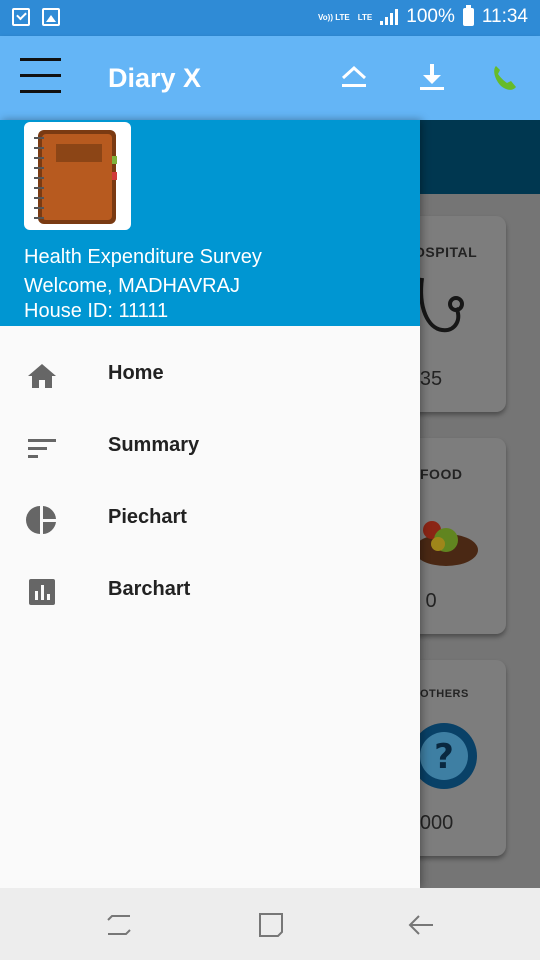 Image resolution: width=540 pixels, height=960 pixels. What do you see at coordinates (270, 18) in the screenshot?
I see `status-bar: Vo)) LTE LTE 100% 11:34` at bounding box center [270, 18].